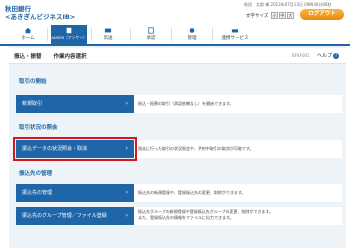 This screenshot has width=350, height=248. What do you see at coordinates (36, 174) in the screenshot?
I see `section-title-payee: 振込先の管理` at bounding box center [36, 174].